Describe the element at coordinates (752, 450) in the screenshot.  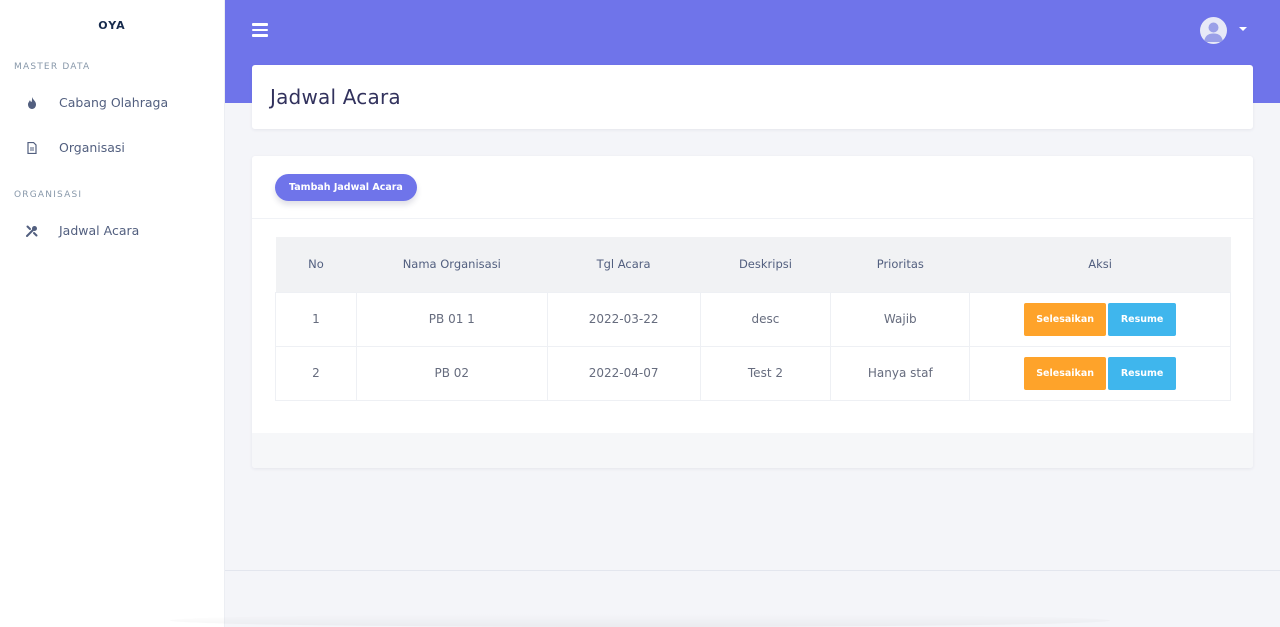
I see `card-footer` at that location.